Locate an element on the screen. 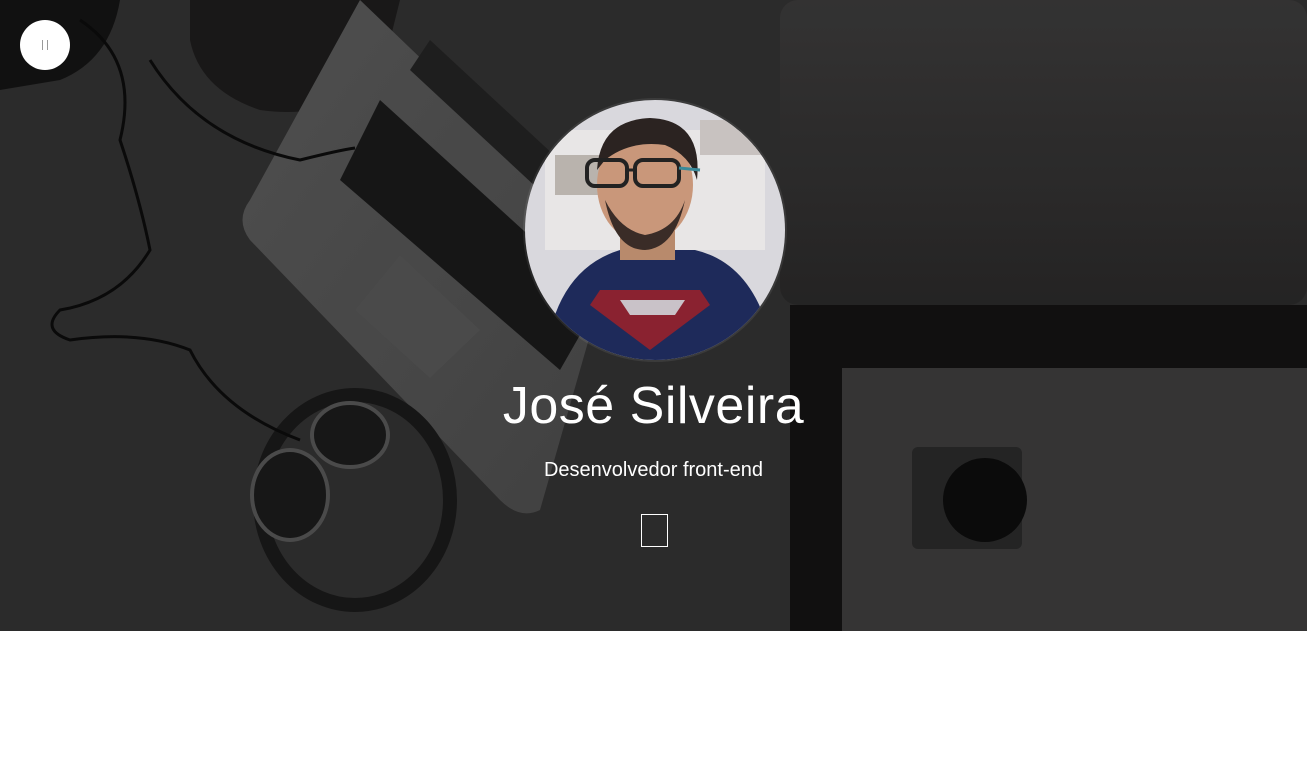 The image size is (1307, 773). menu-button is located at coordinates (45, 45).